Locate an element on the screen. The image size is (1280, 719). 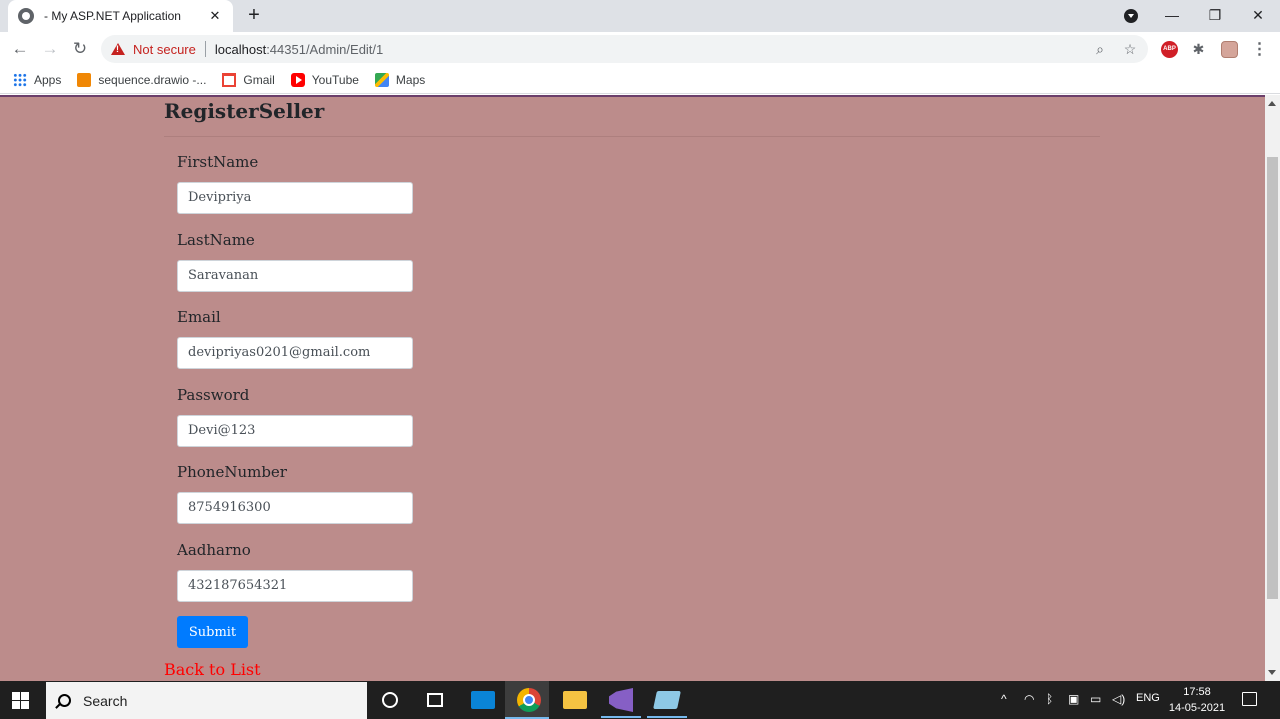
cortana-icon is located at coordinates (390, 700).